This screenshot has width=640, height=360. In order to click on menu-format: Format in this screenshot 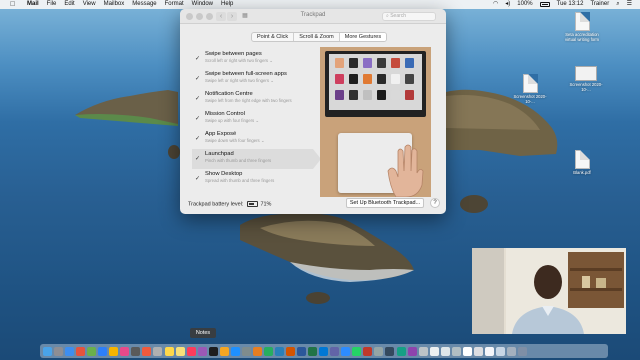, I will do `click(174, 4)`.